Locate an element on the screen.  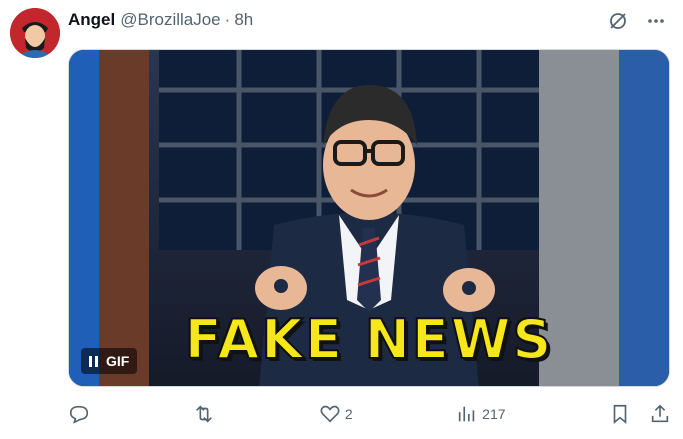
reply-button is located at coordinates (79, 414).